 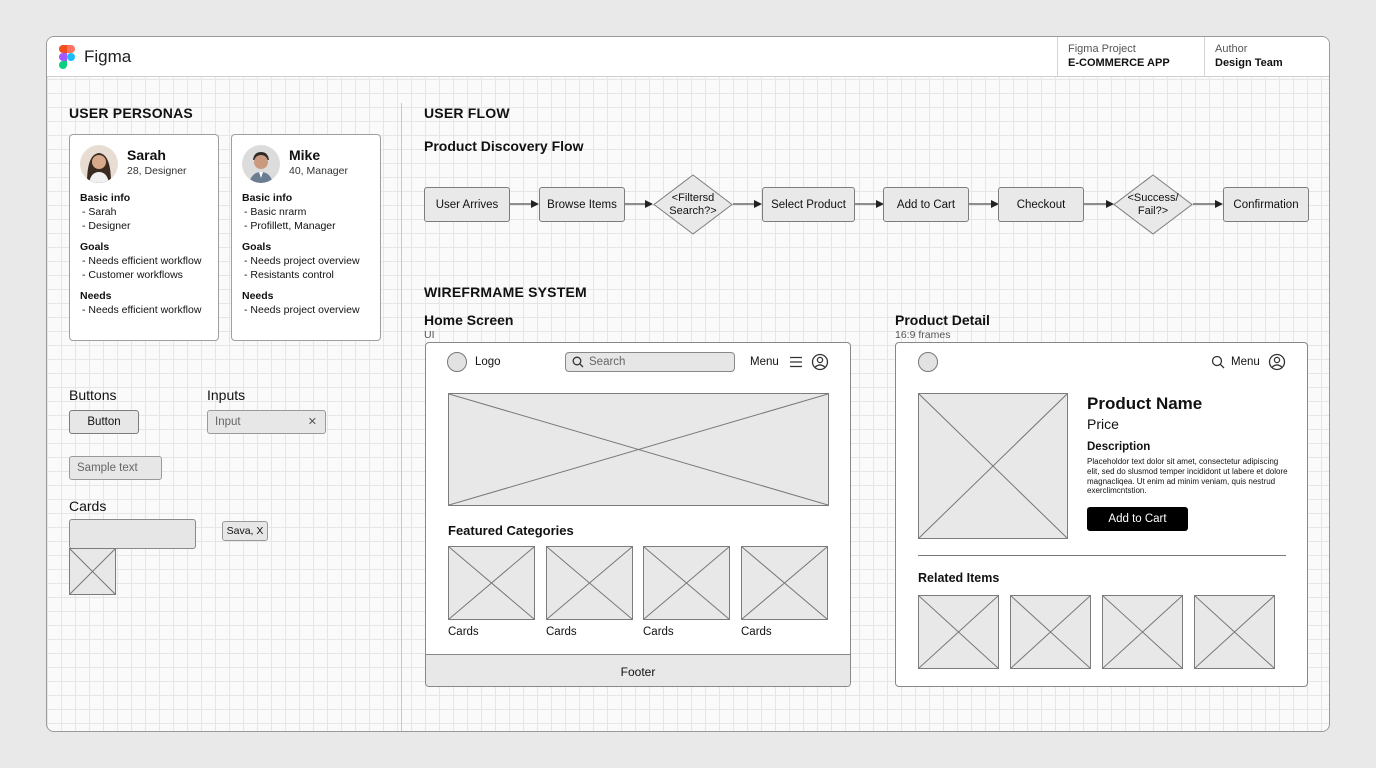 What do you see at coordinates (959, 578) in the screenshot?
I see `related-items-title: Related Items` at bounding box center [959, 578].